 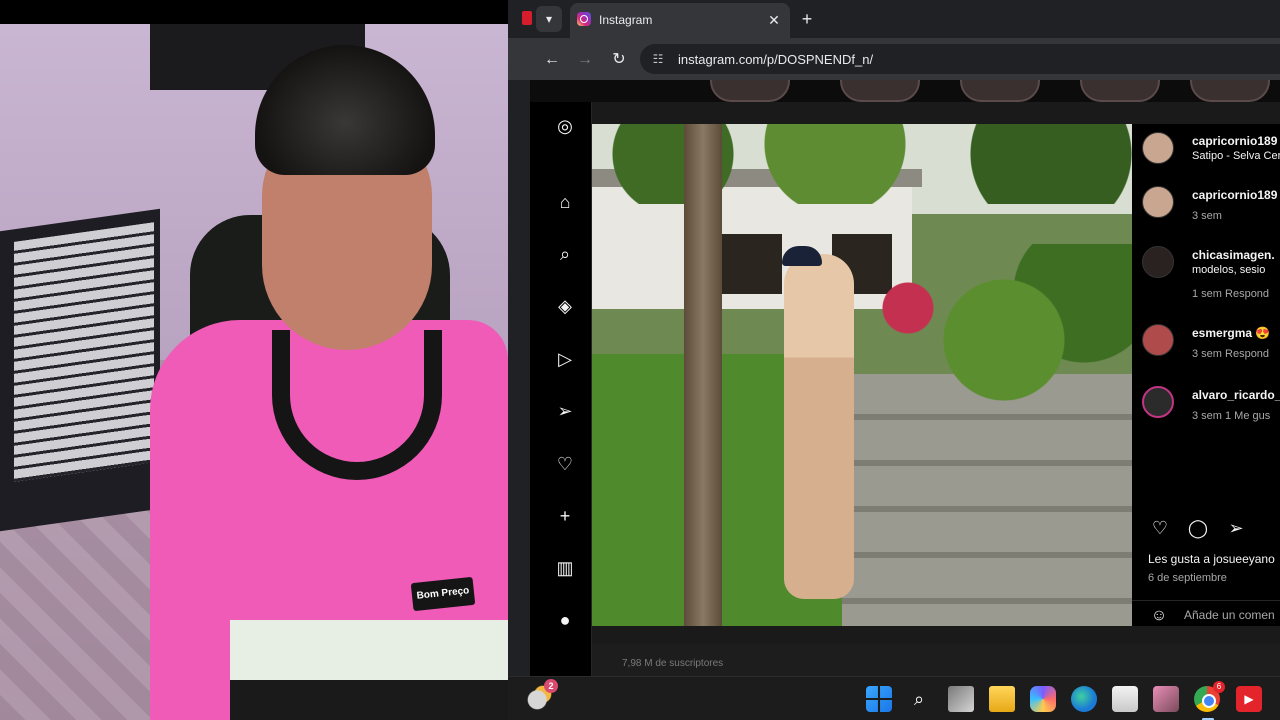 I want to click on instagram-sidebar: ◎ ⌂ ⌕ ◈ ▷ ➢ ♡ + ▥ ●, so click(x=561, y=389).